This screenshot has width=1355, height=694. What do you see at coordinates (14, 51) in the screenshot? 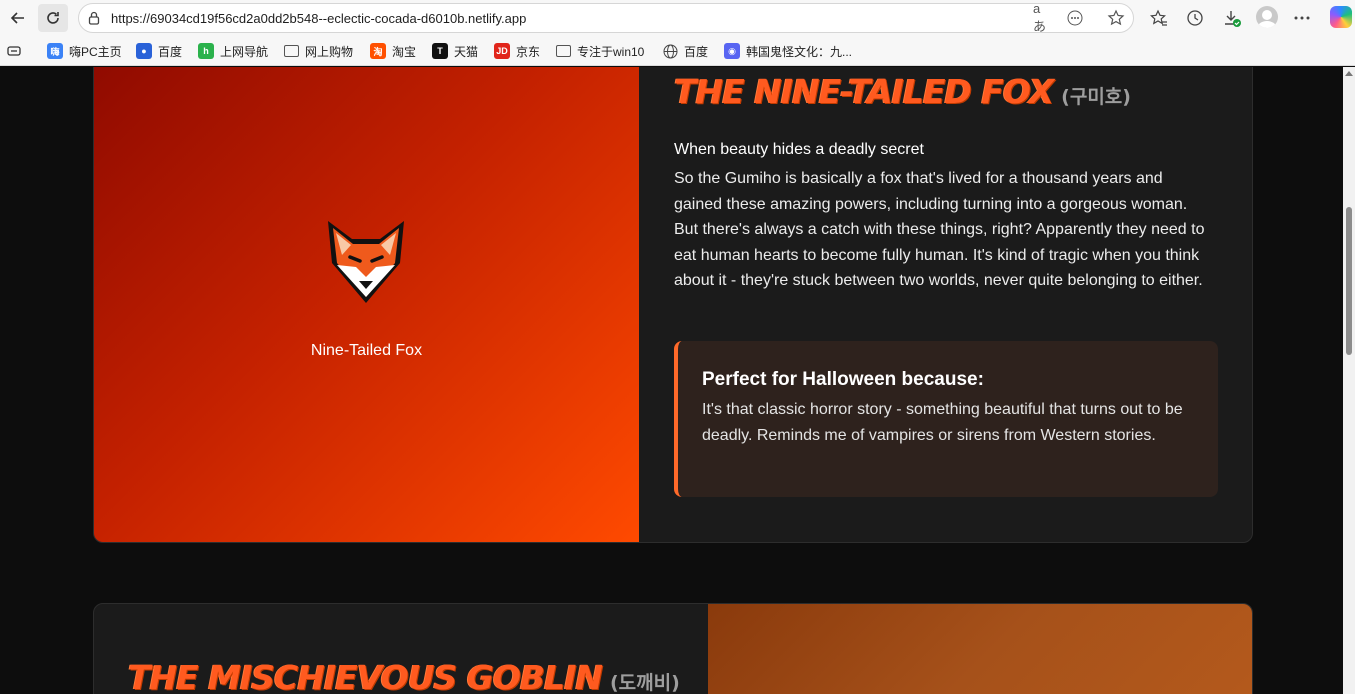
I see `tab-actions-icon` at bounding box center [14, 51].